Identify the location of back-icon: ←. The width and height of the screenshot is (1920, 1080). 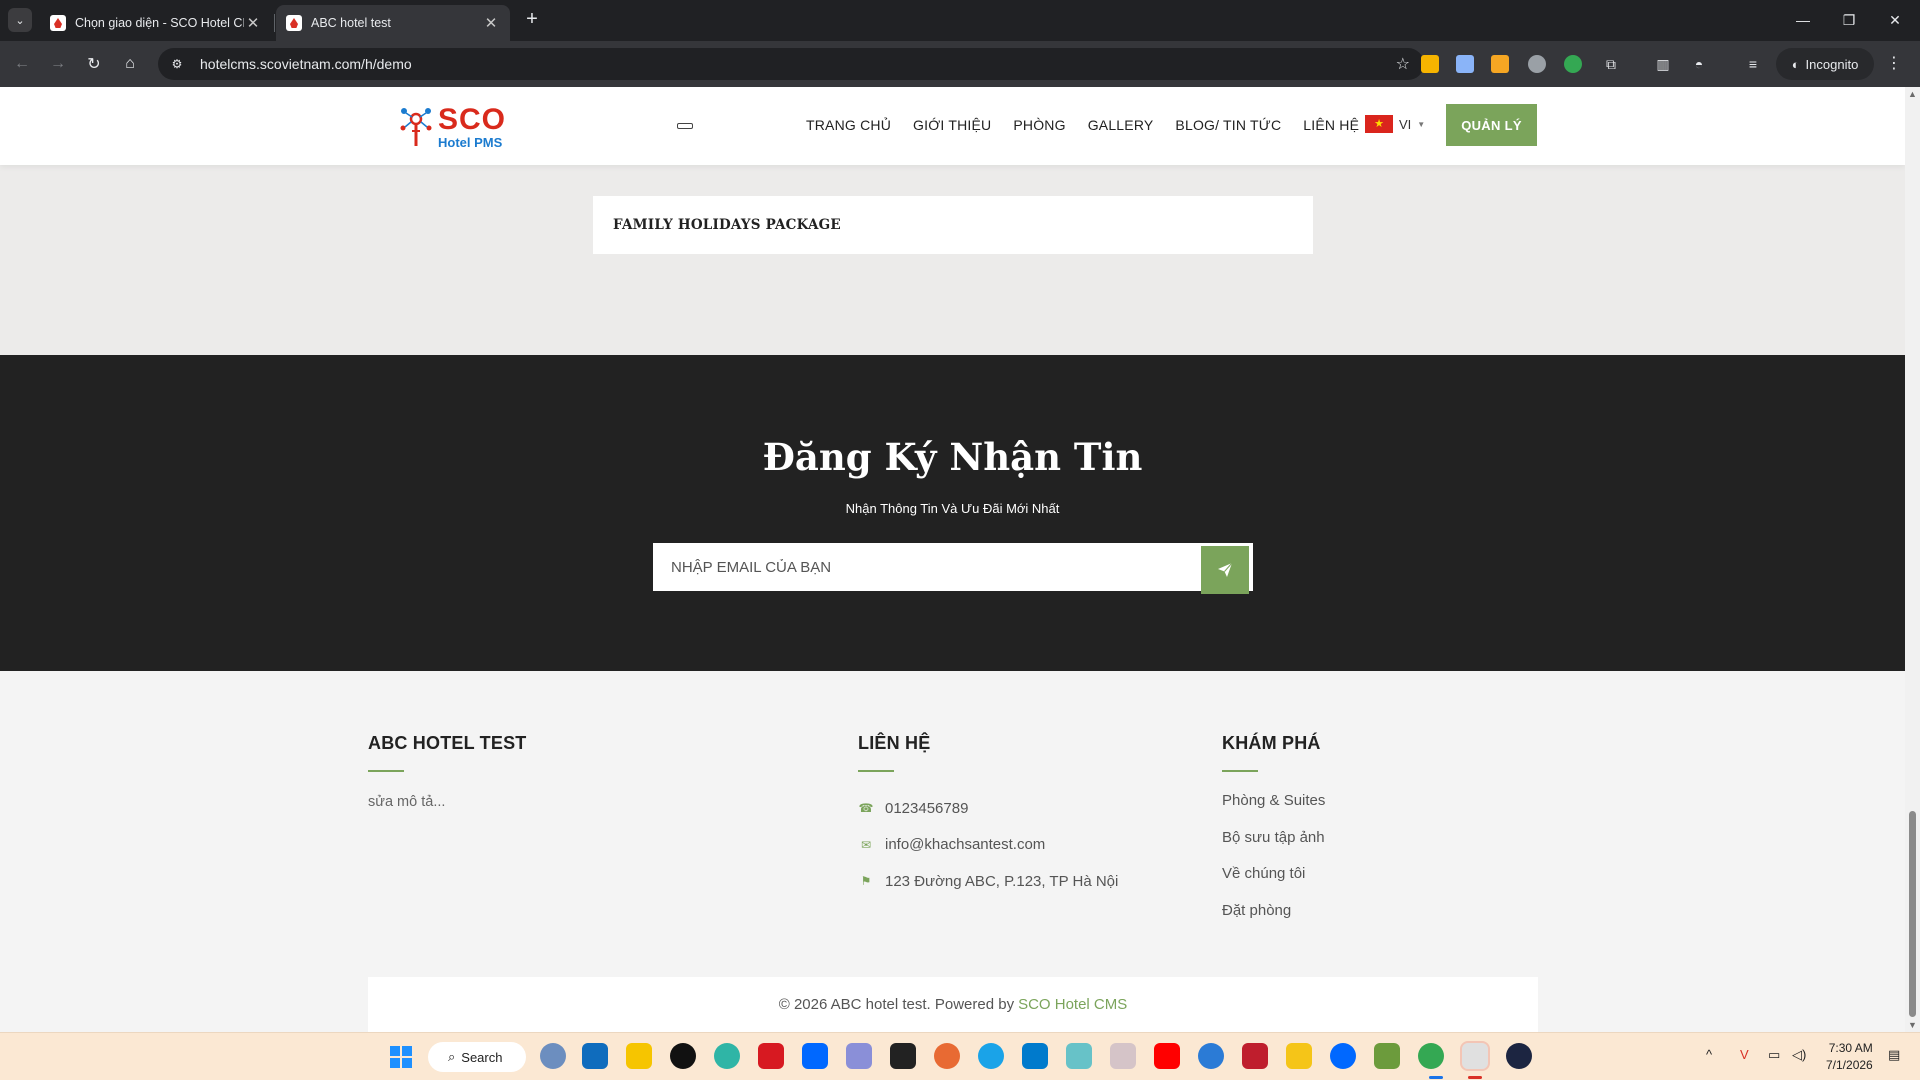
(22, 64).